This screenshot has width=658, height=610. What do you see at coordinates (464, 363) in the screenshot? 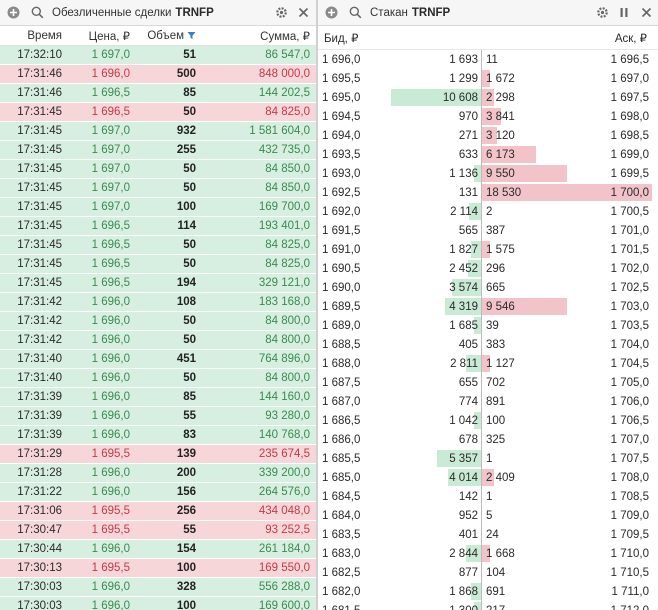
I see `bid-volume: 2 811` at bounding box center [464, 363].